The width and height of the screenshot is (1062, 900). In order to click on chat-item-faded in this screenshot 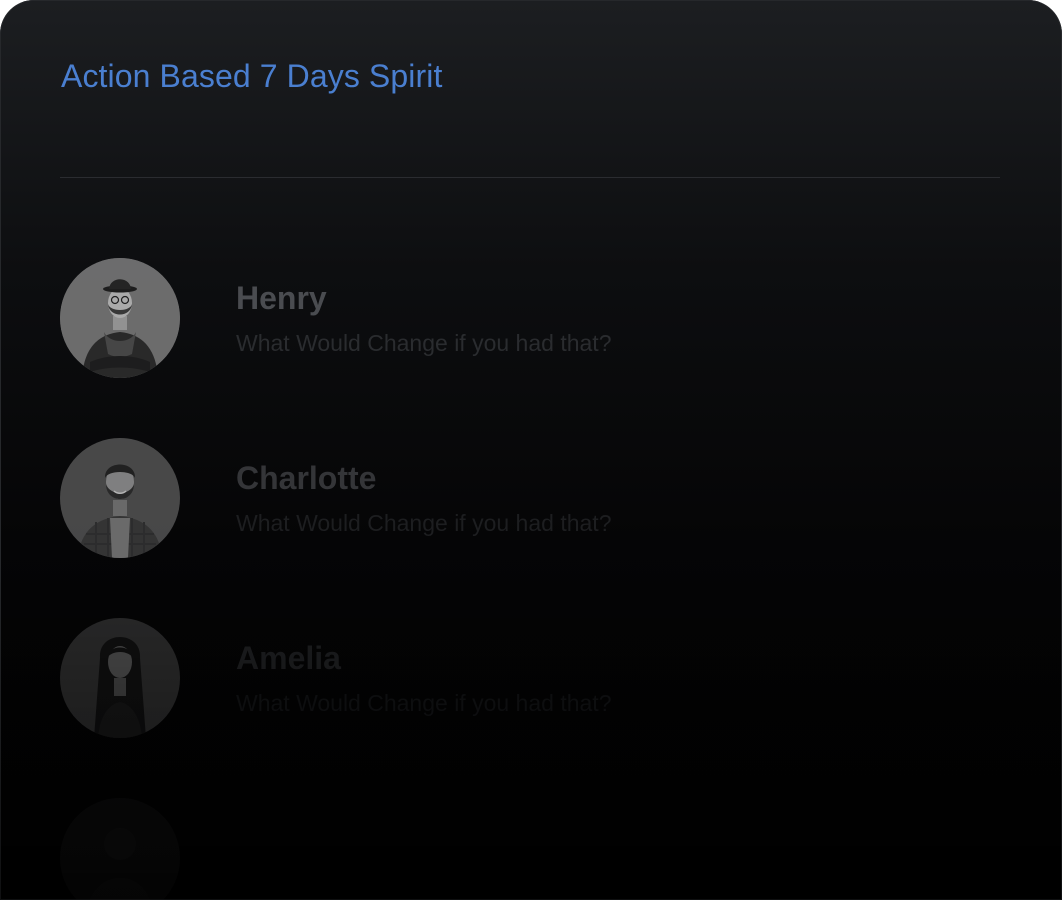, I will do `click(530, 849)`.